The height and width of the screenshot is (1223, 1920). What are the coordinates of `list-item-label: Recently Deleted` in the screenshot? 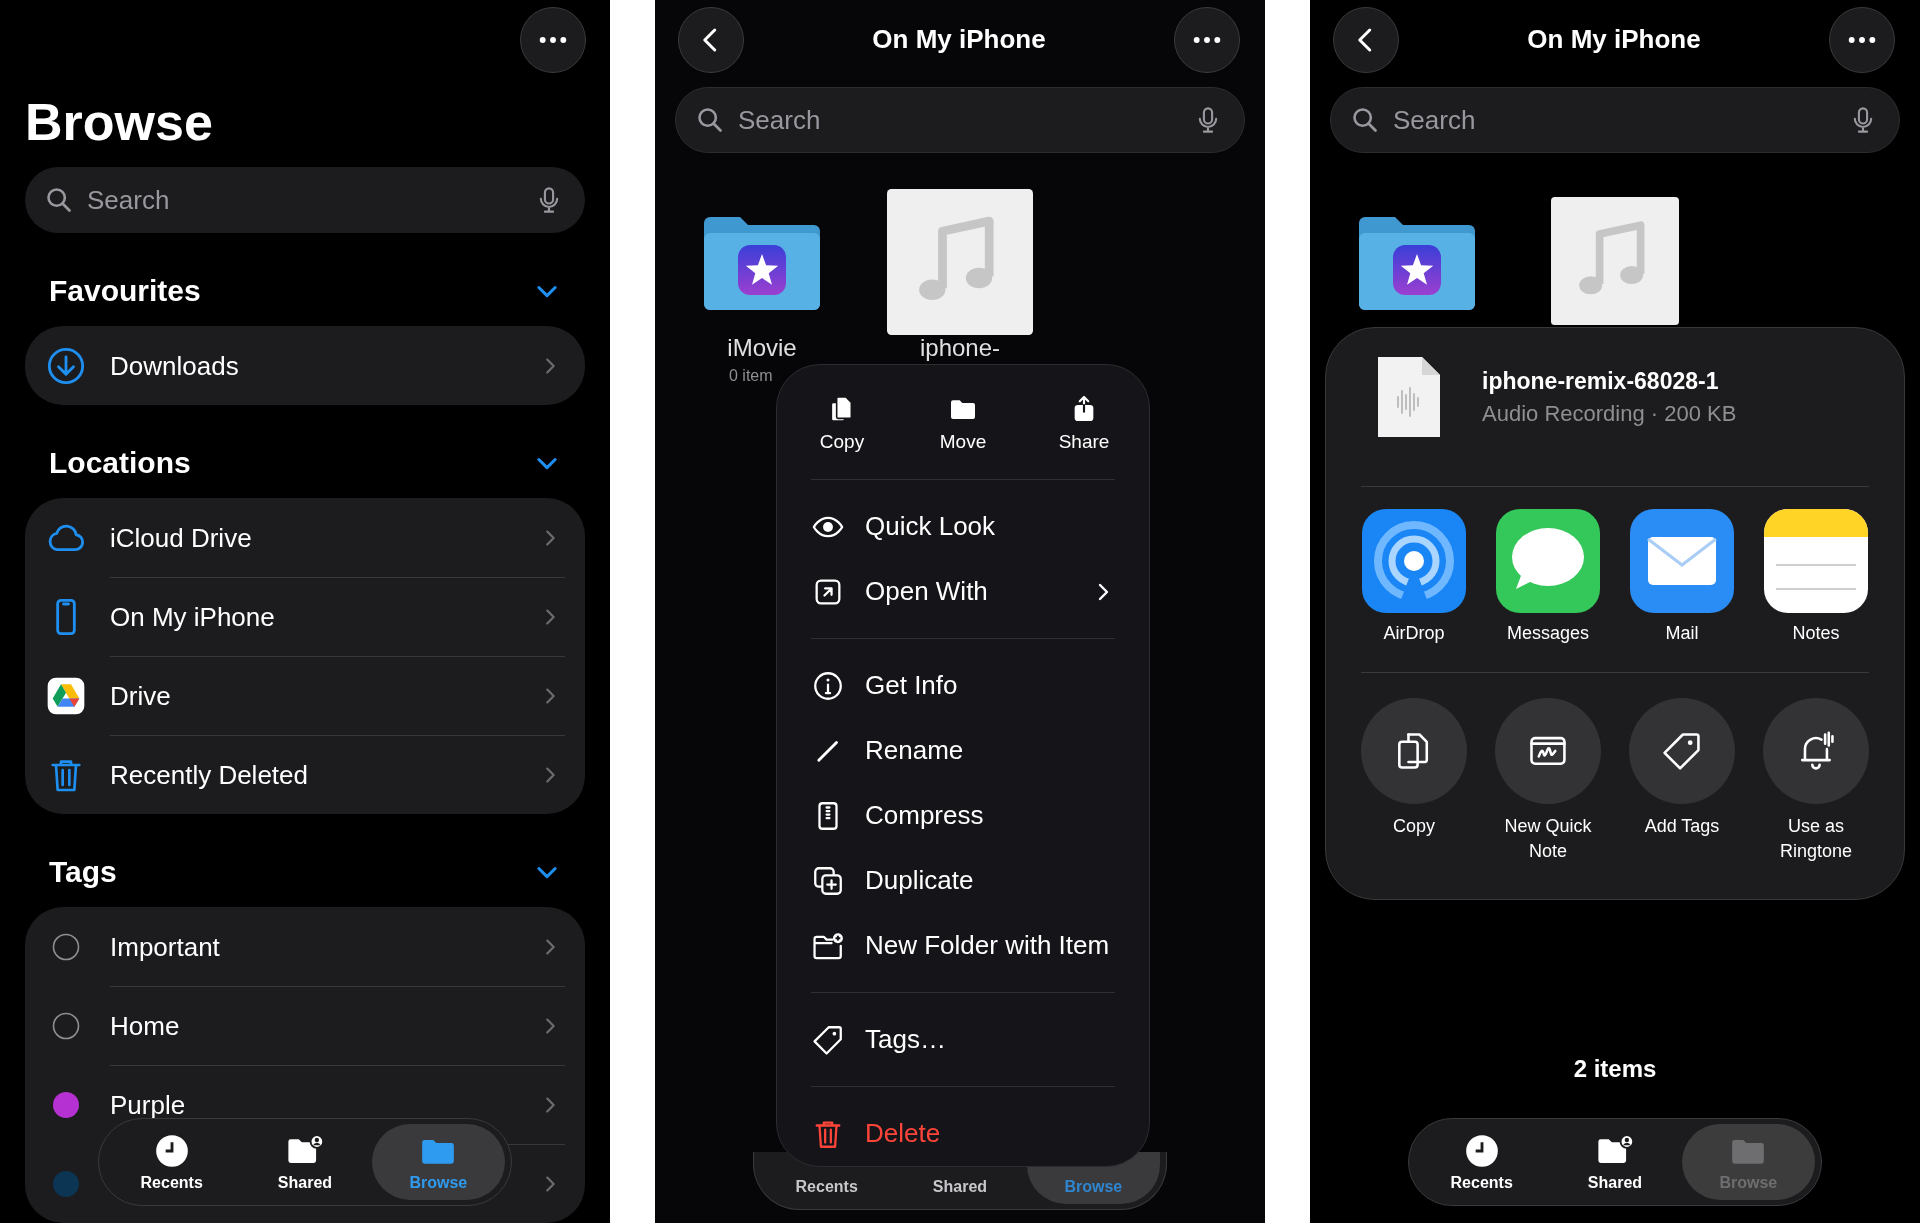 It's located at (209, 774).